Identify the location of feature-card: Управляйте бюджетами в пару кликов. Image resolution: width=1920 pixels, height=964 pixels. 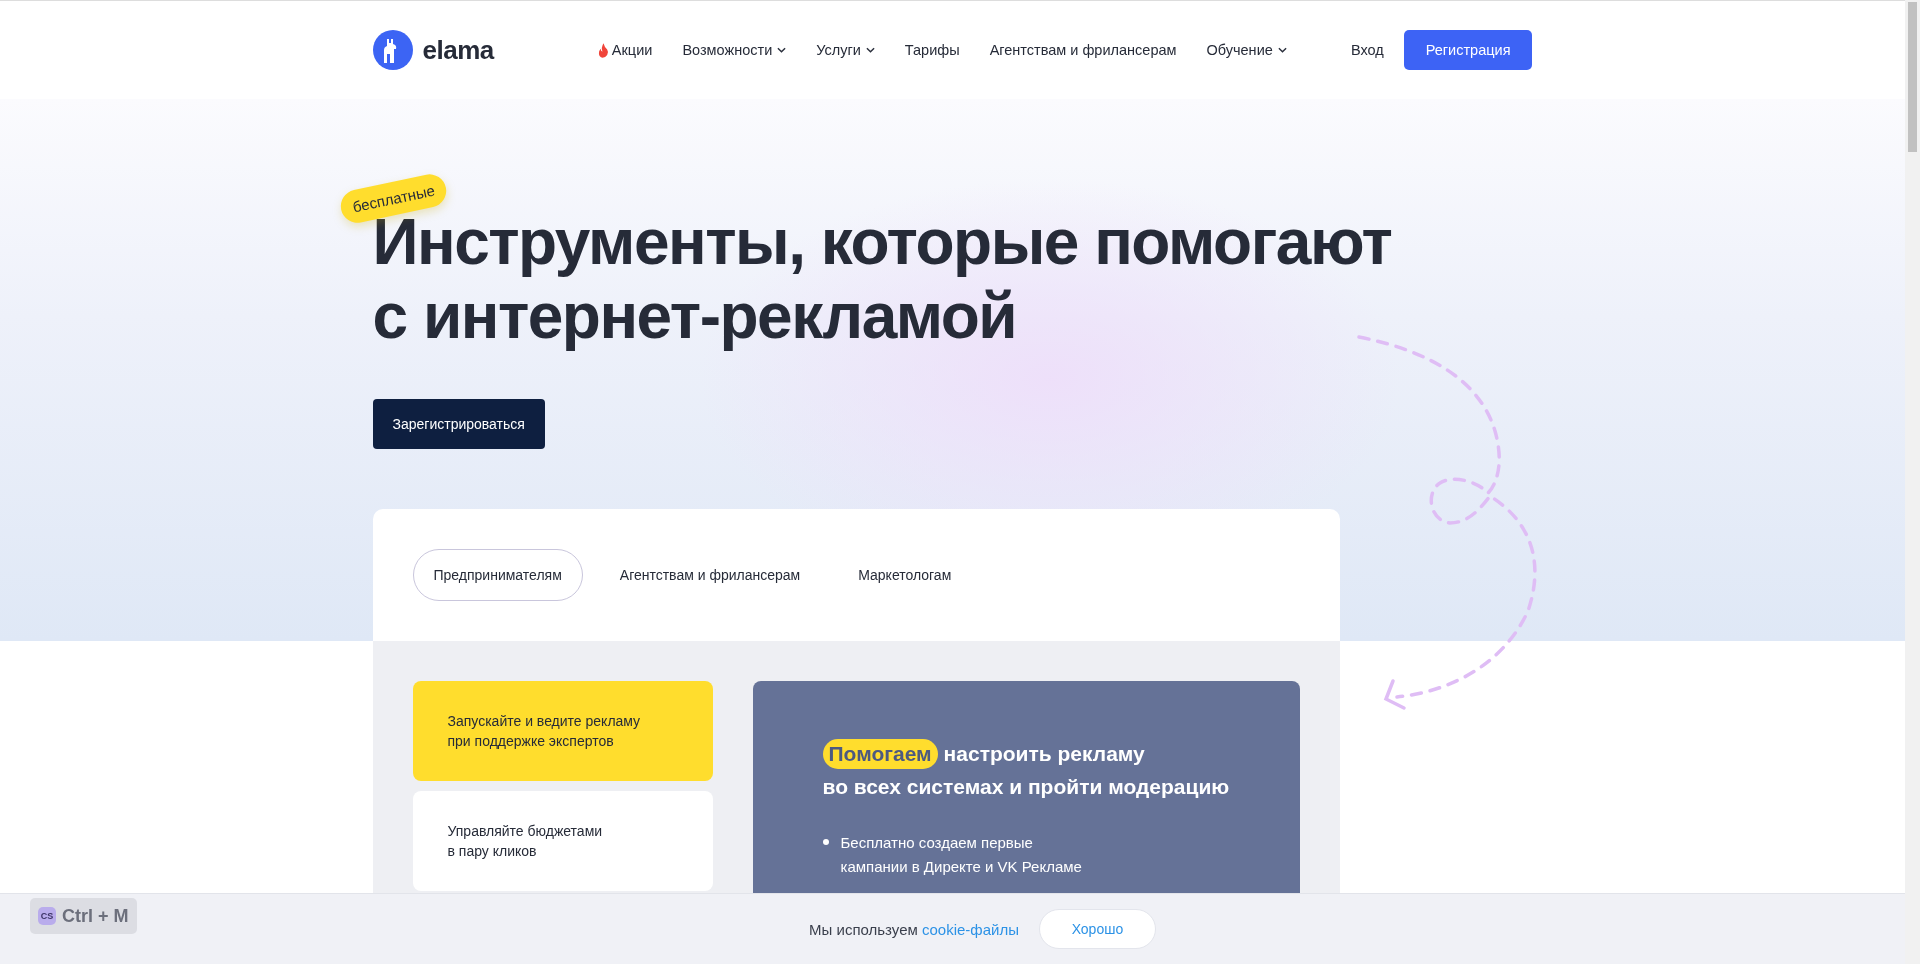
(562, 841).